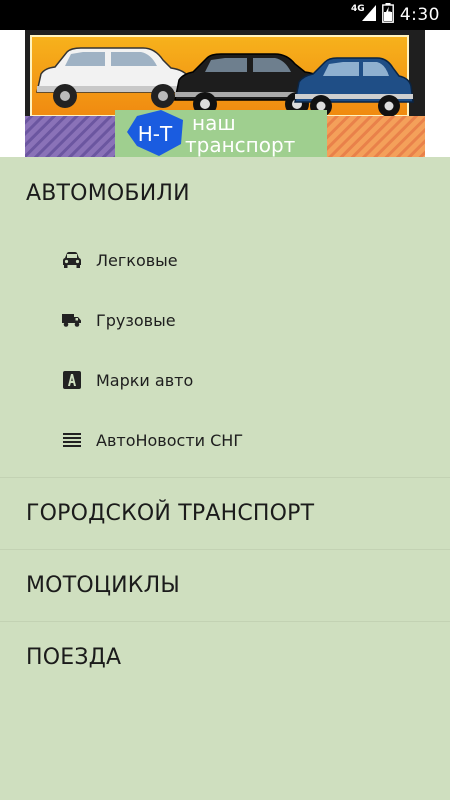 This screenshot has height=800, width=450. What do you see at coordinates (72, 320) in the screenshot?
I see `truck-icon` at bounding box center [72, 320].